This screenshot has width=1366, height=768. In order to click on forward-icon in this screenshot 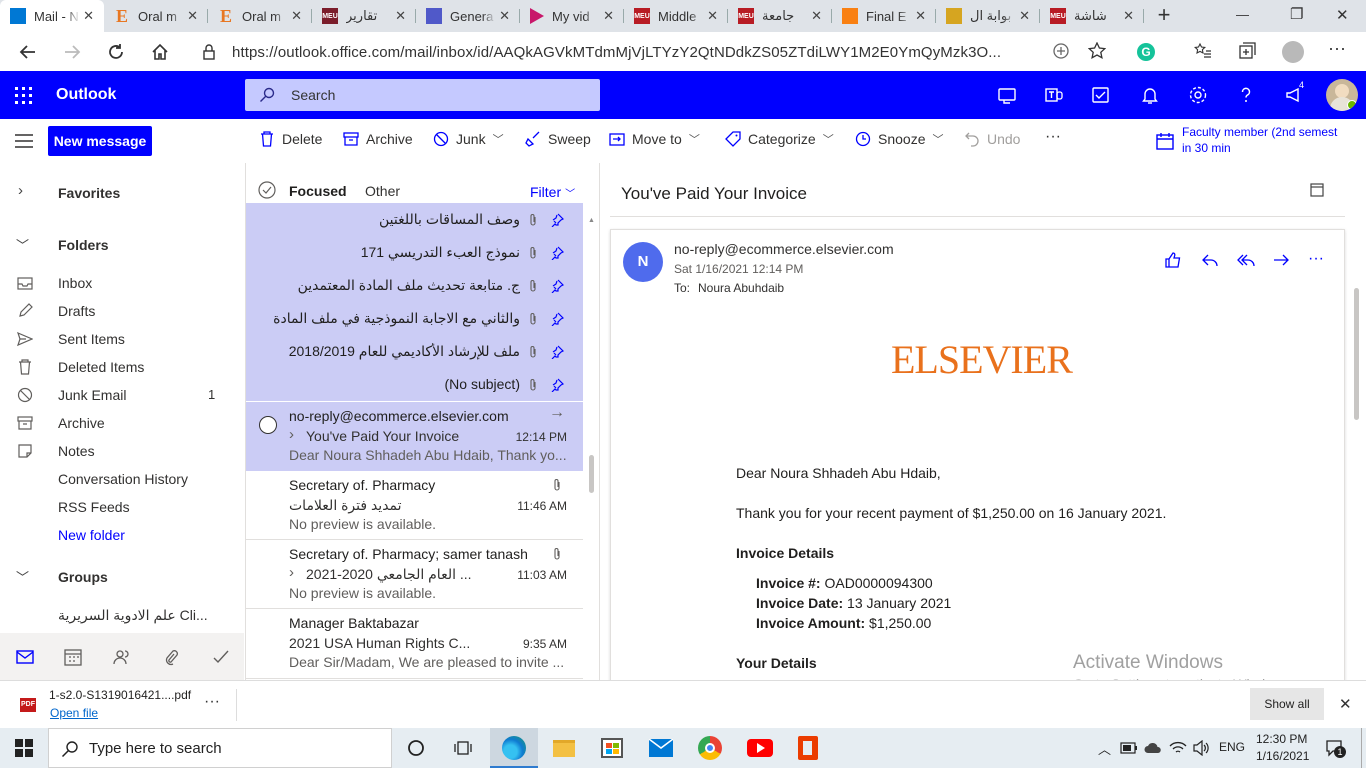, I will do `click(1281, 260)`.